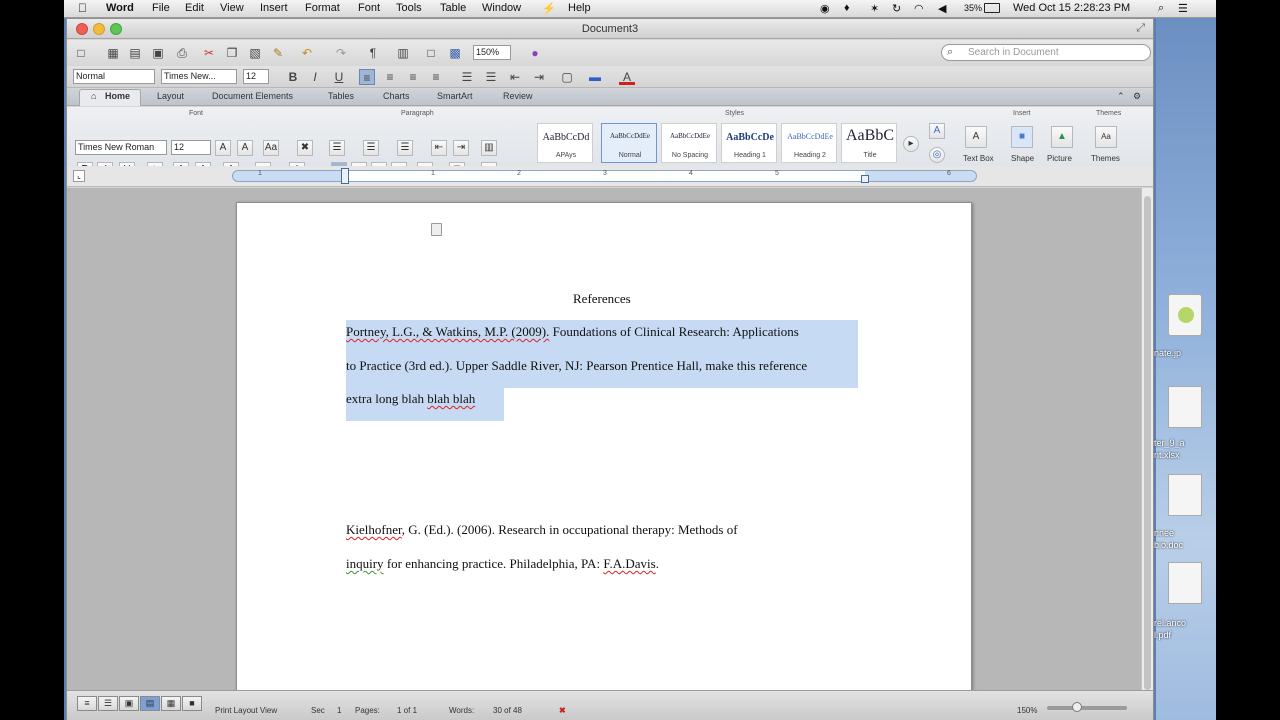 This screenshot has width=1280, height=720. Describe the element at coordinates (1185, 533) in the screenshot. I see `desktop-label: nnee` at that location.